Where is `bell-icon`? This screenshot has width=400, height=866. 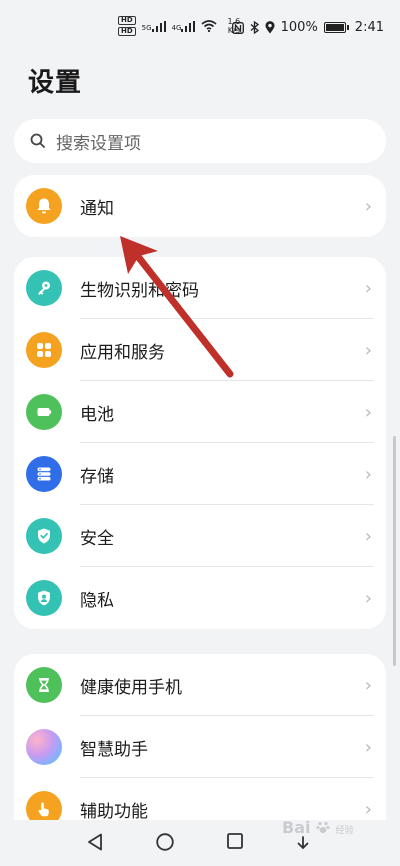
bell-icon is located at coordinates (44, 206).